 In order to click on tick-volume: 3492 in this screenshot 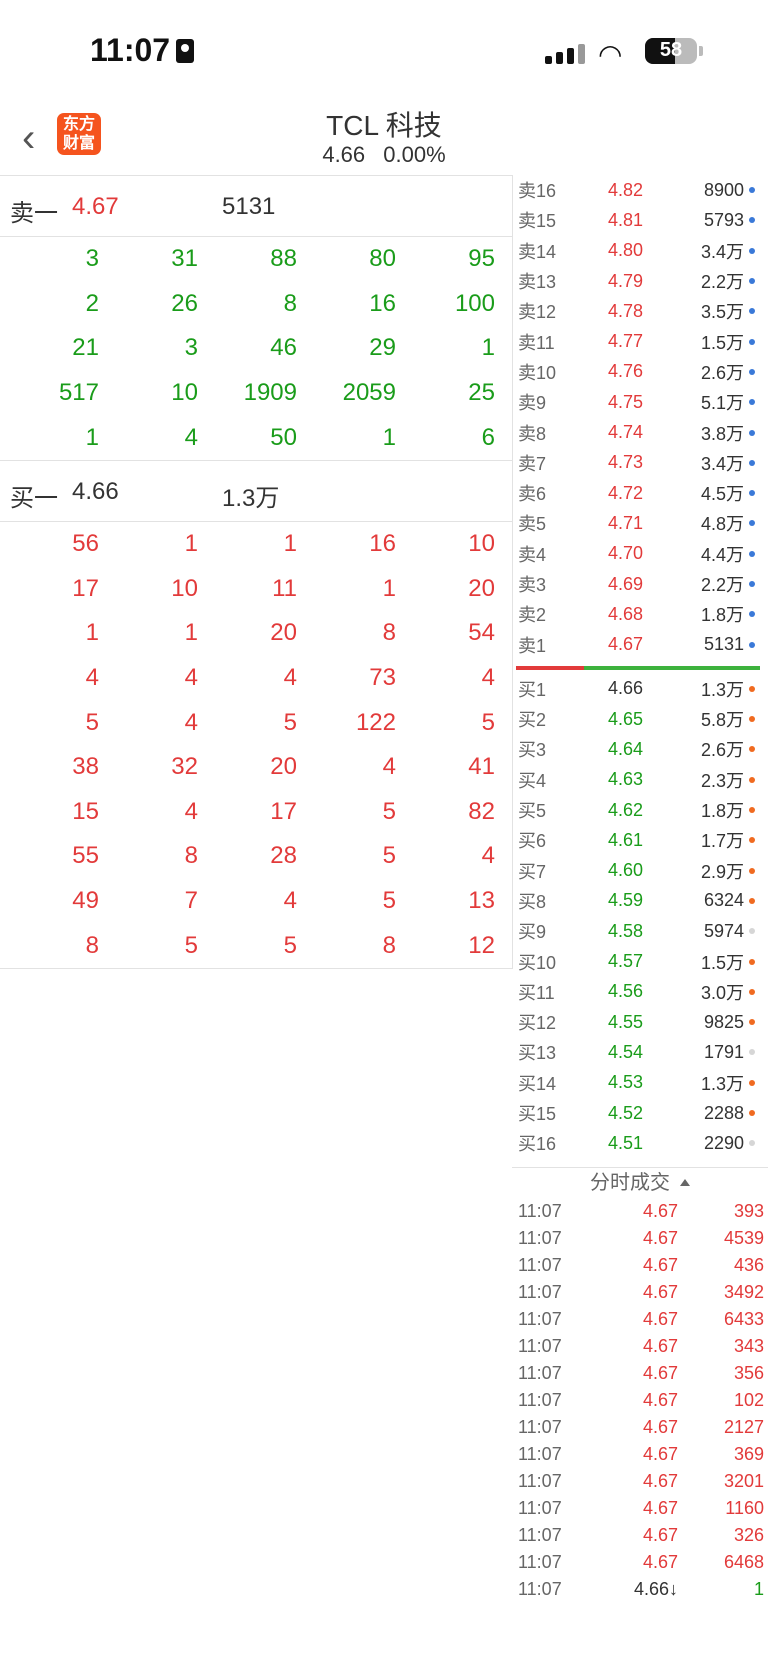, I will do `click(743, 1291)`.